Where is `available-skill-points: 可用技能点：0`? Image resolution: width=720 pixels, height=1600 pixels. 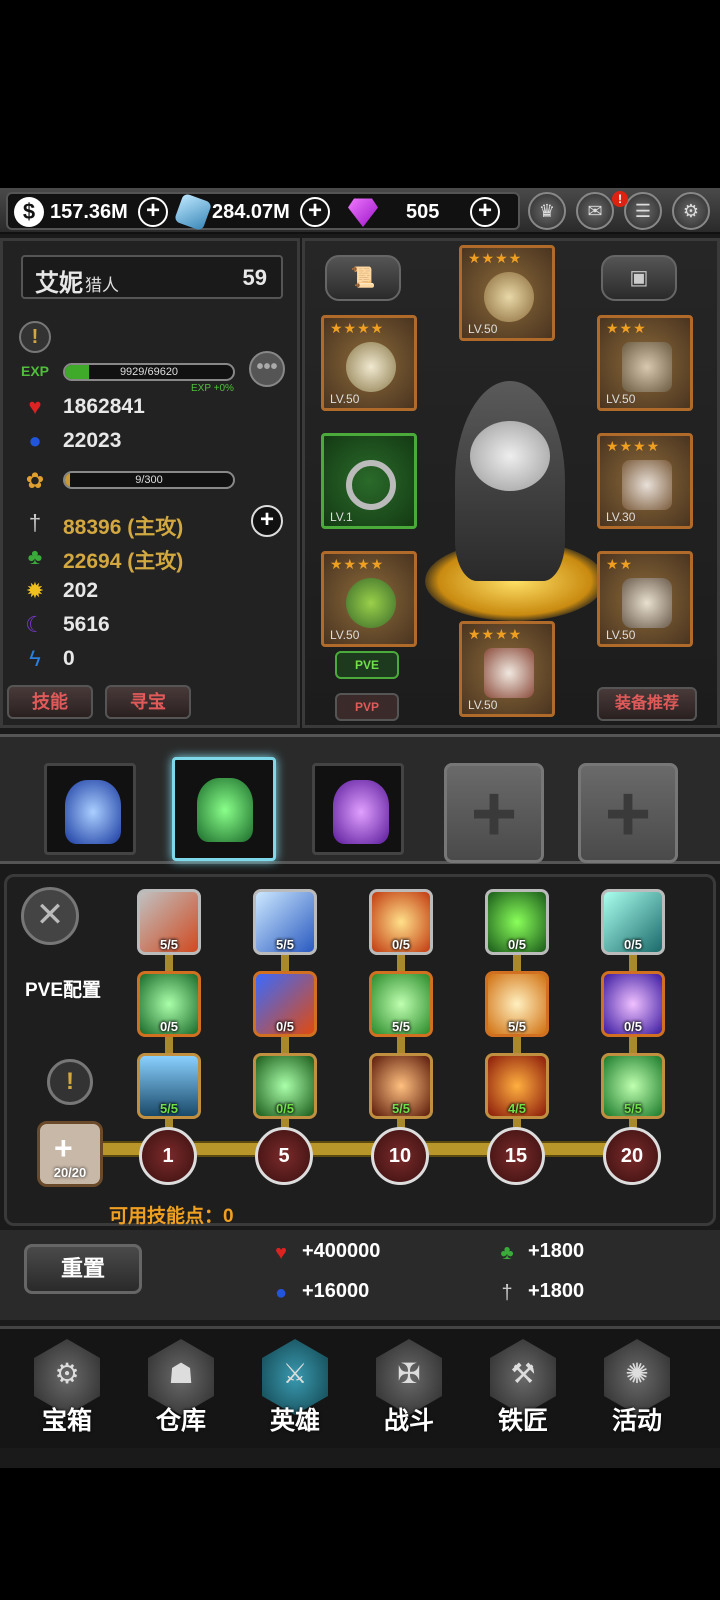
available-skill-points: 可用技能点：0 is located at coordinates (171, 1216).